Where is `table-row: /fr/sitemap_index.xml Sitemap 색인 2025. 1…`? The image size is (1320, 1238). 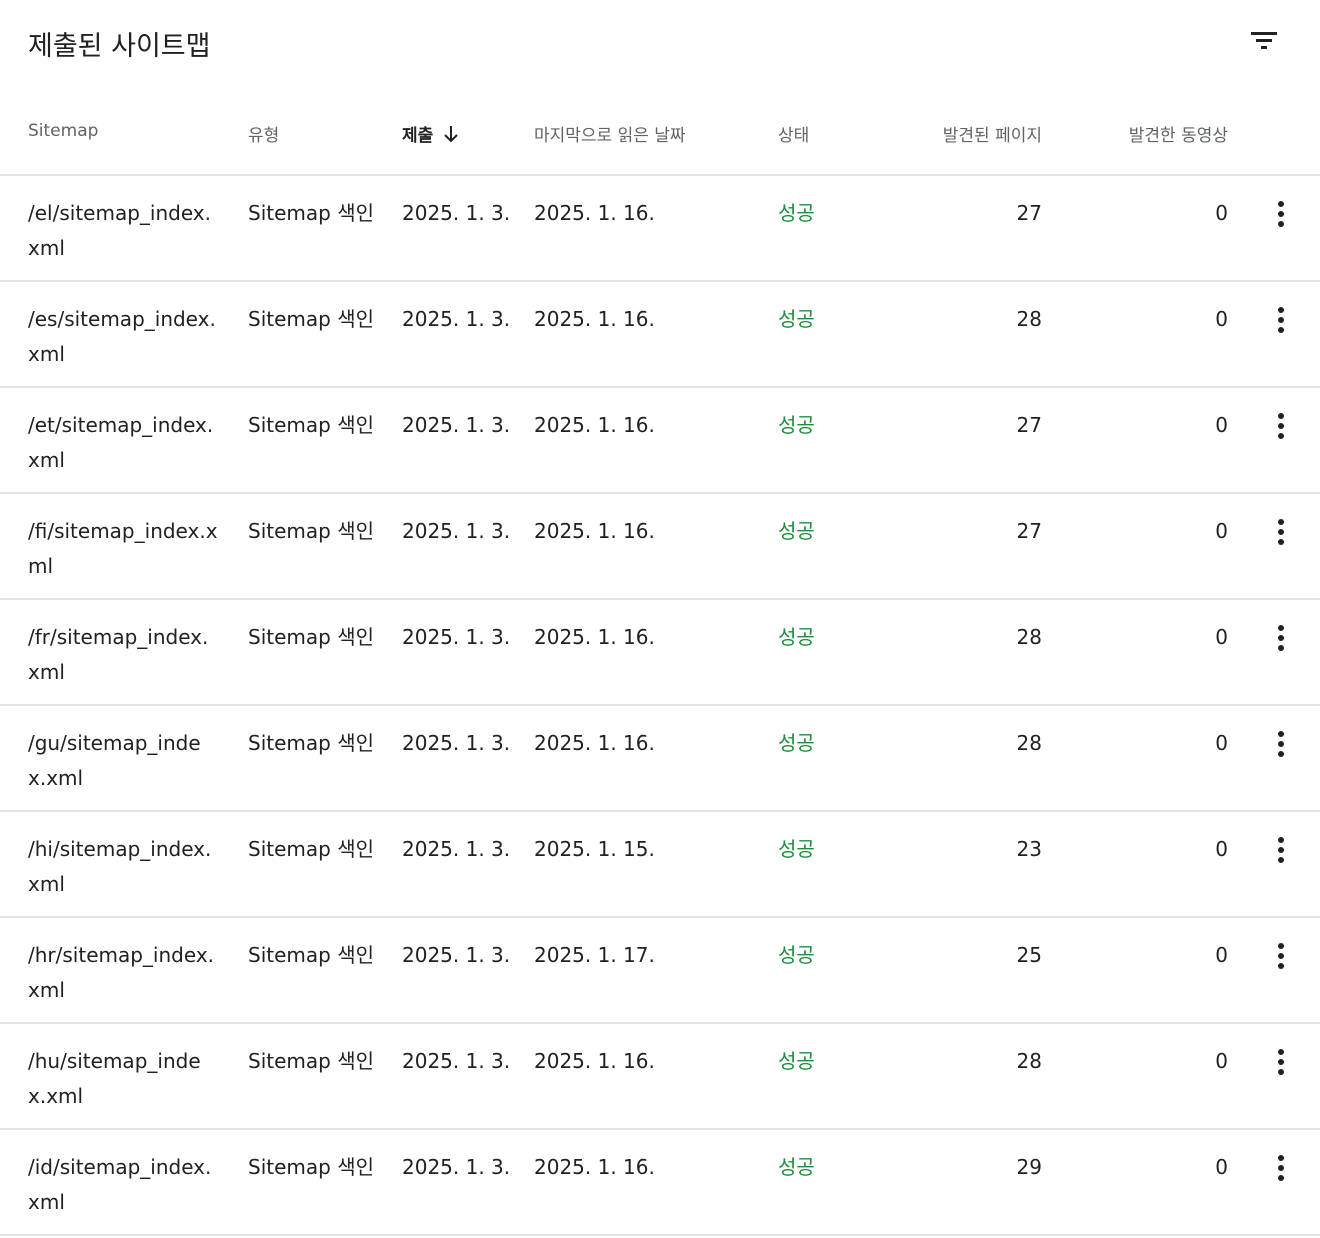 table-row: /fr/sitemap_index.xml Sitemap 색인 2025. 1… is located at coordinates (660, 653).